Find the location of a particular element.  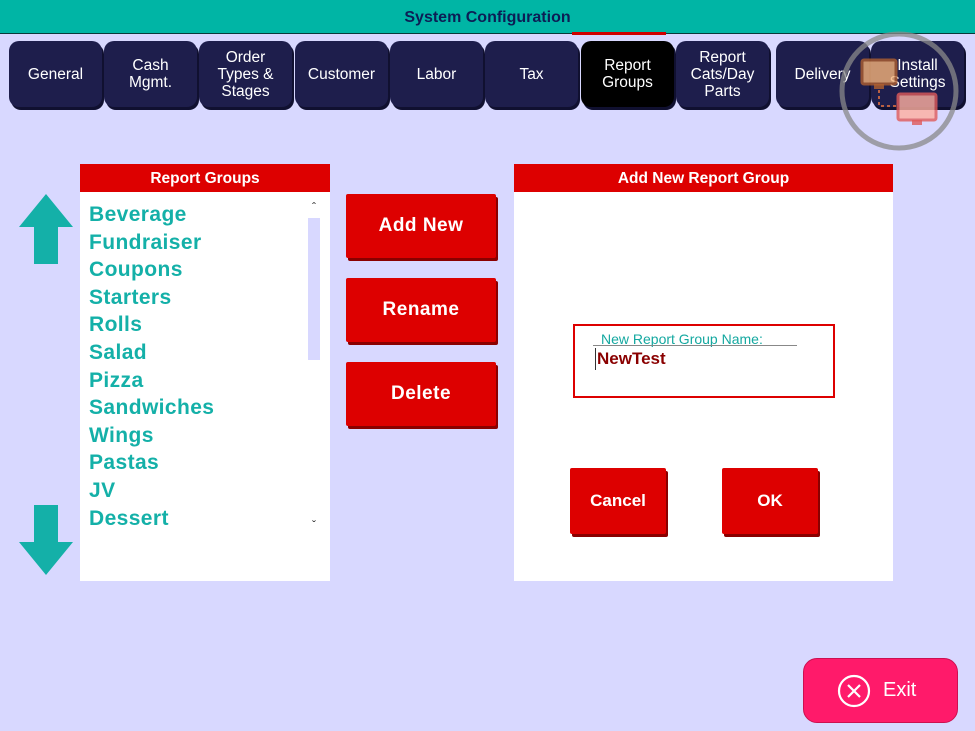

field-divider is located at coordinates (695, 345).